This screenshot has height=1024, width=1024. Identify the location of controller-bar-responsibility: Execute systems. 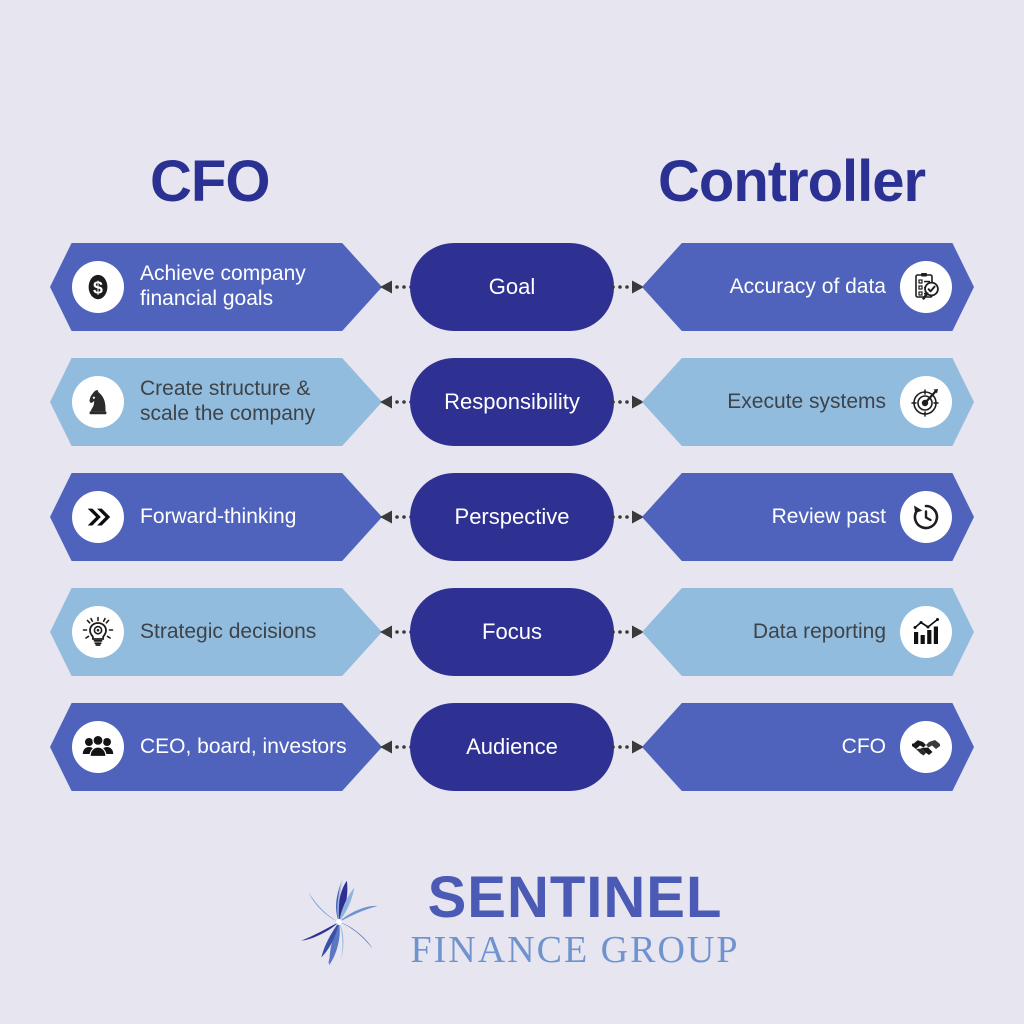
(808, 402).